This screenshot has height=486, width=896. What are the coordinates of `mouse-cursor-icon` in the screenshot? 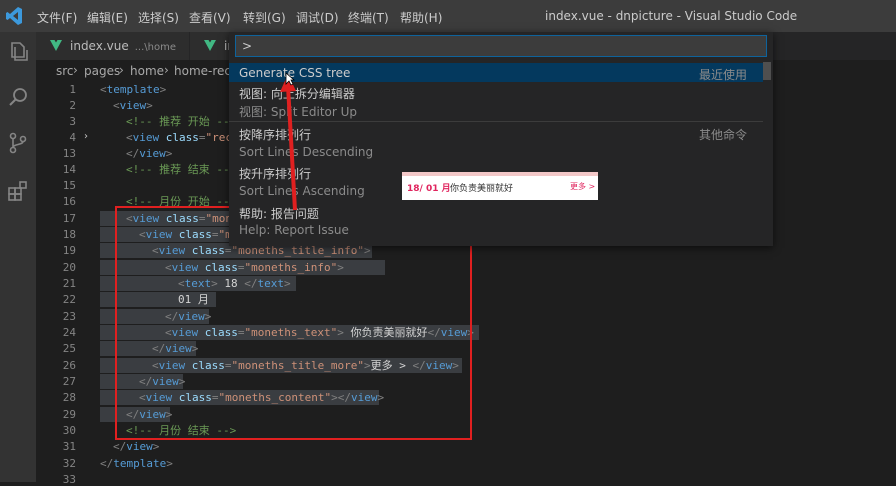 It's located at (290, 79).